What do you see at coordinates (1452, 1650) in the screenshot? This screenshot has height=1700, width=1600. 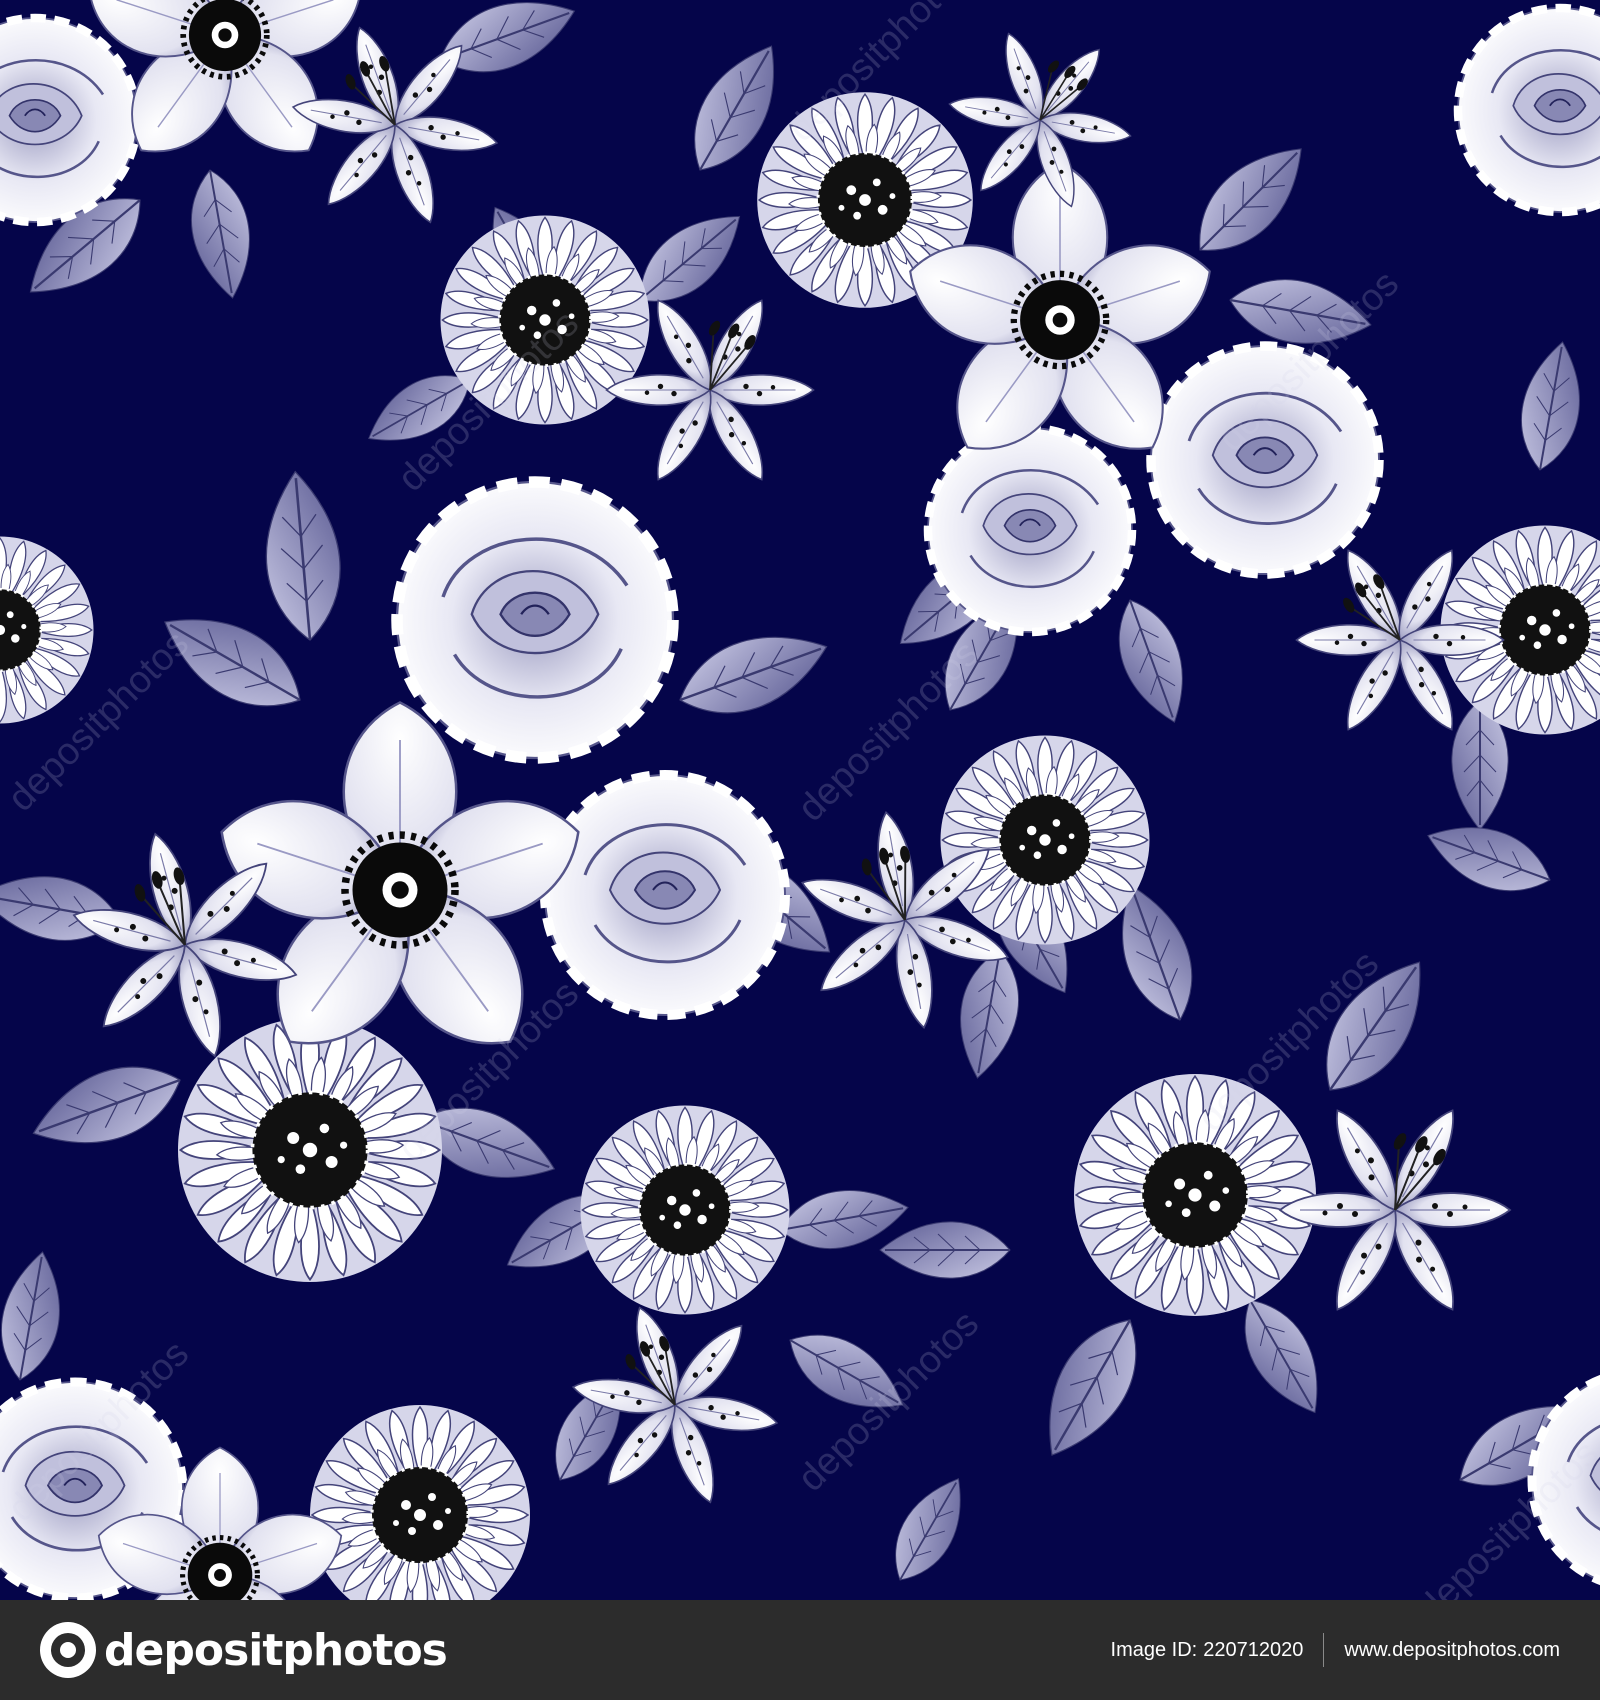 I see `site-url-link: www.depositphotos.com` at bounding box center [1452, 1650].